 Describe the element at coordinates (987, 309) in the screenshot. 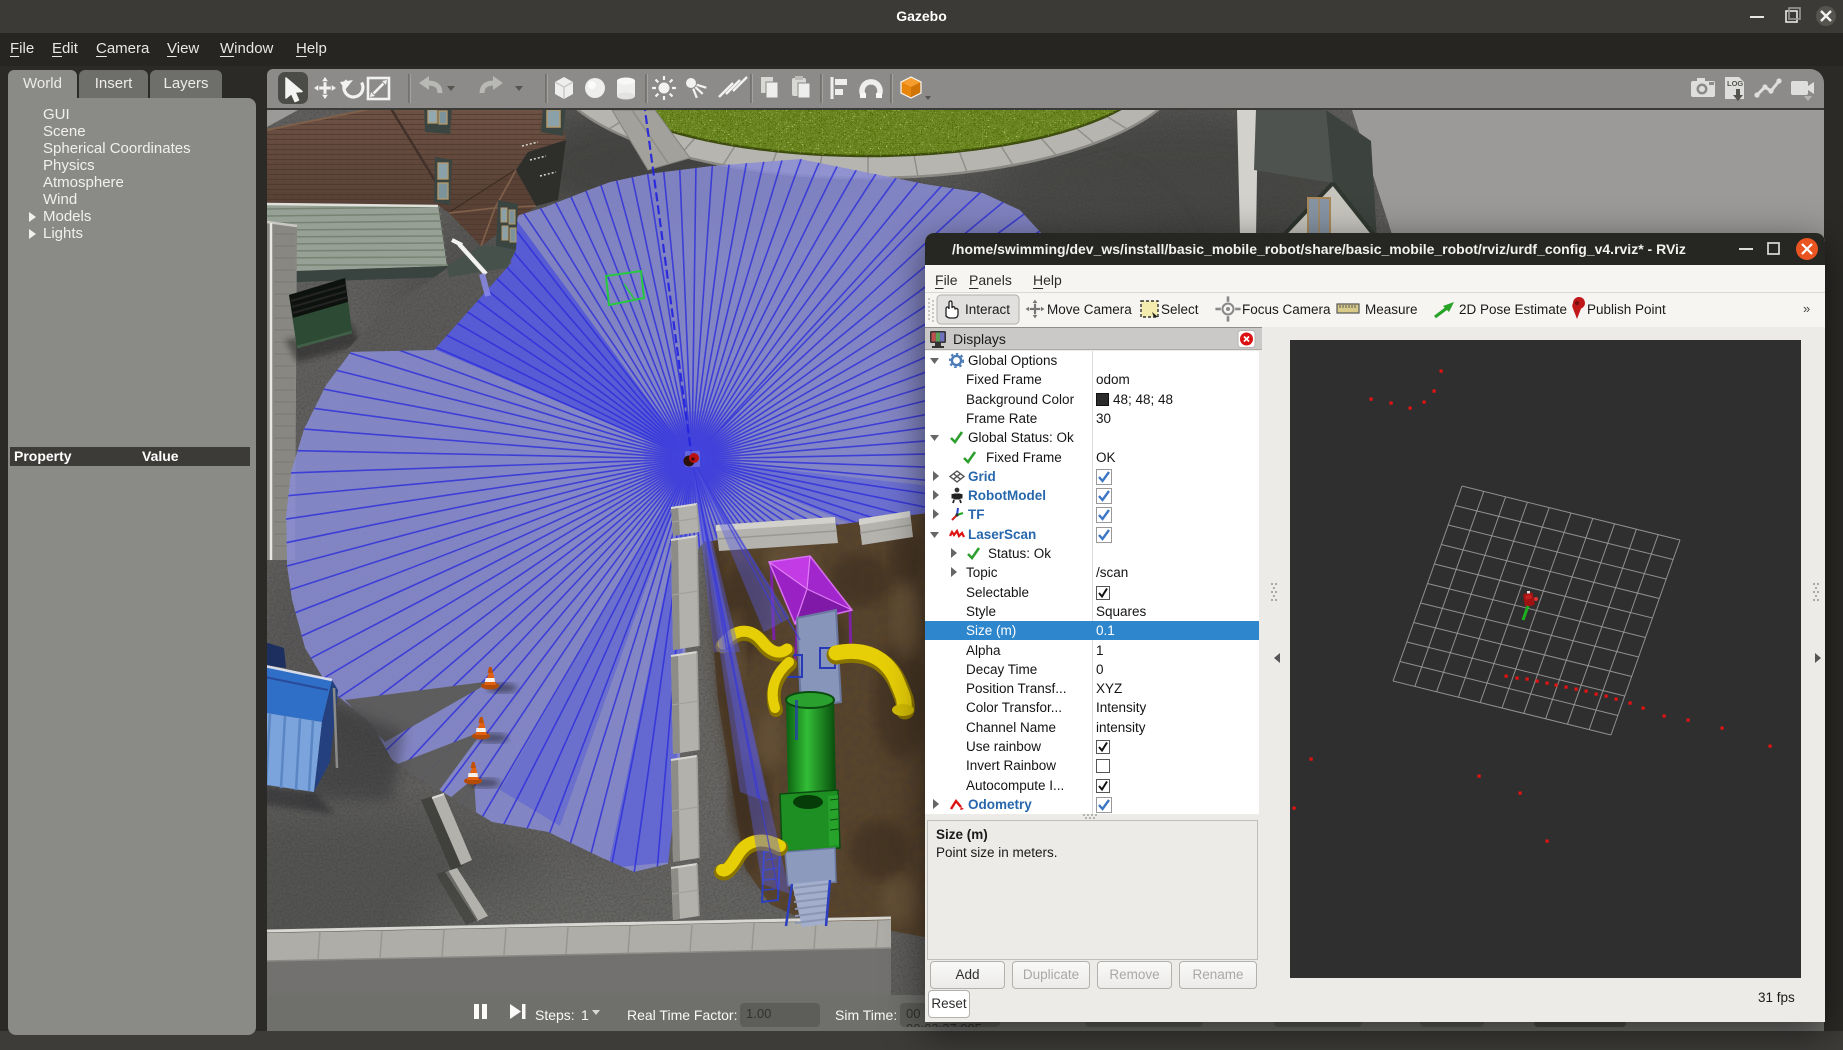

I see `svg-text: Interact` at that location.